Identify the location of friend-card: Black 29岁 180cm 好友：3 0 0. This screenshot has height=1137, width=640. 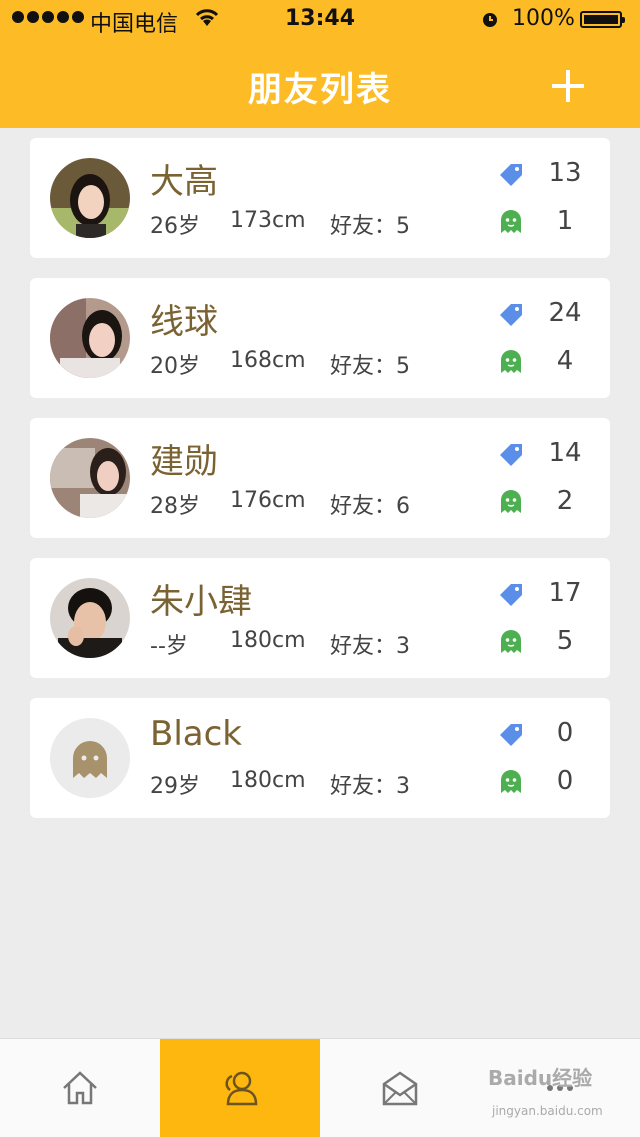
(320, 758).